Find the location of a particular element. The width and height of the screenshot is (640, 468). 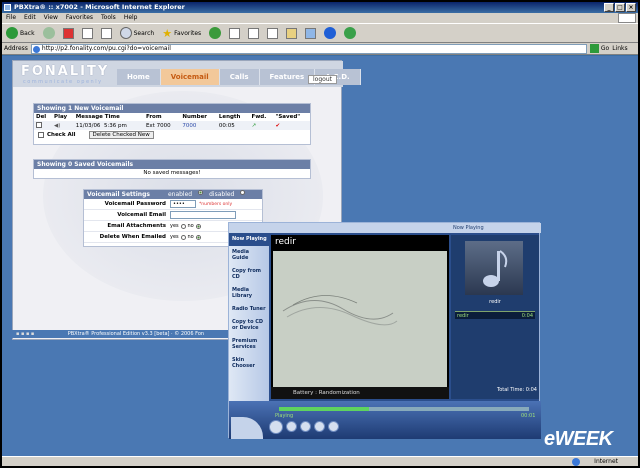

enabled-radio is located at coordinates (201, 192).